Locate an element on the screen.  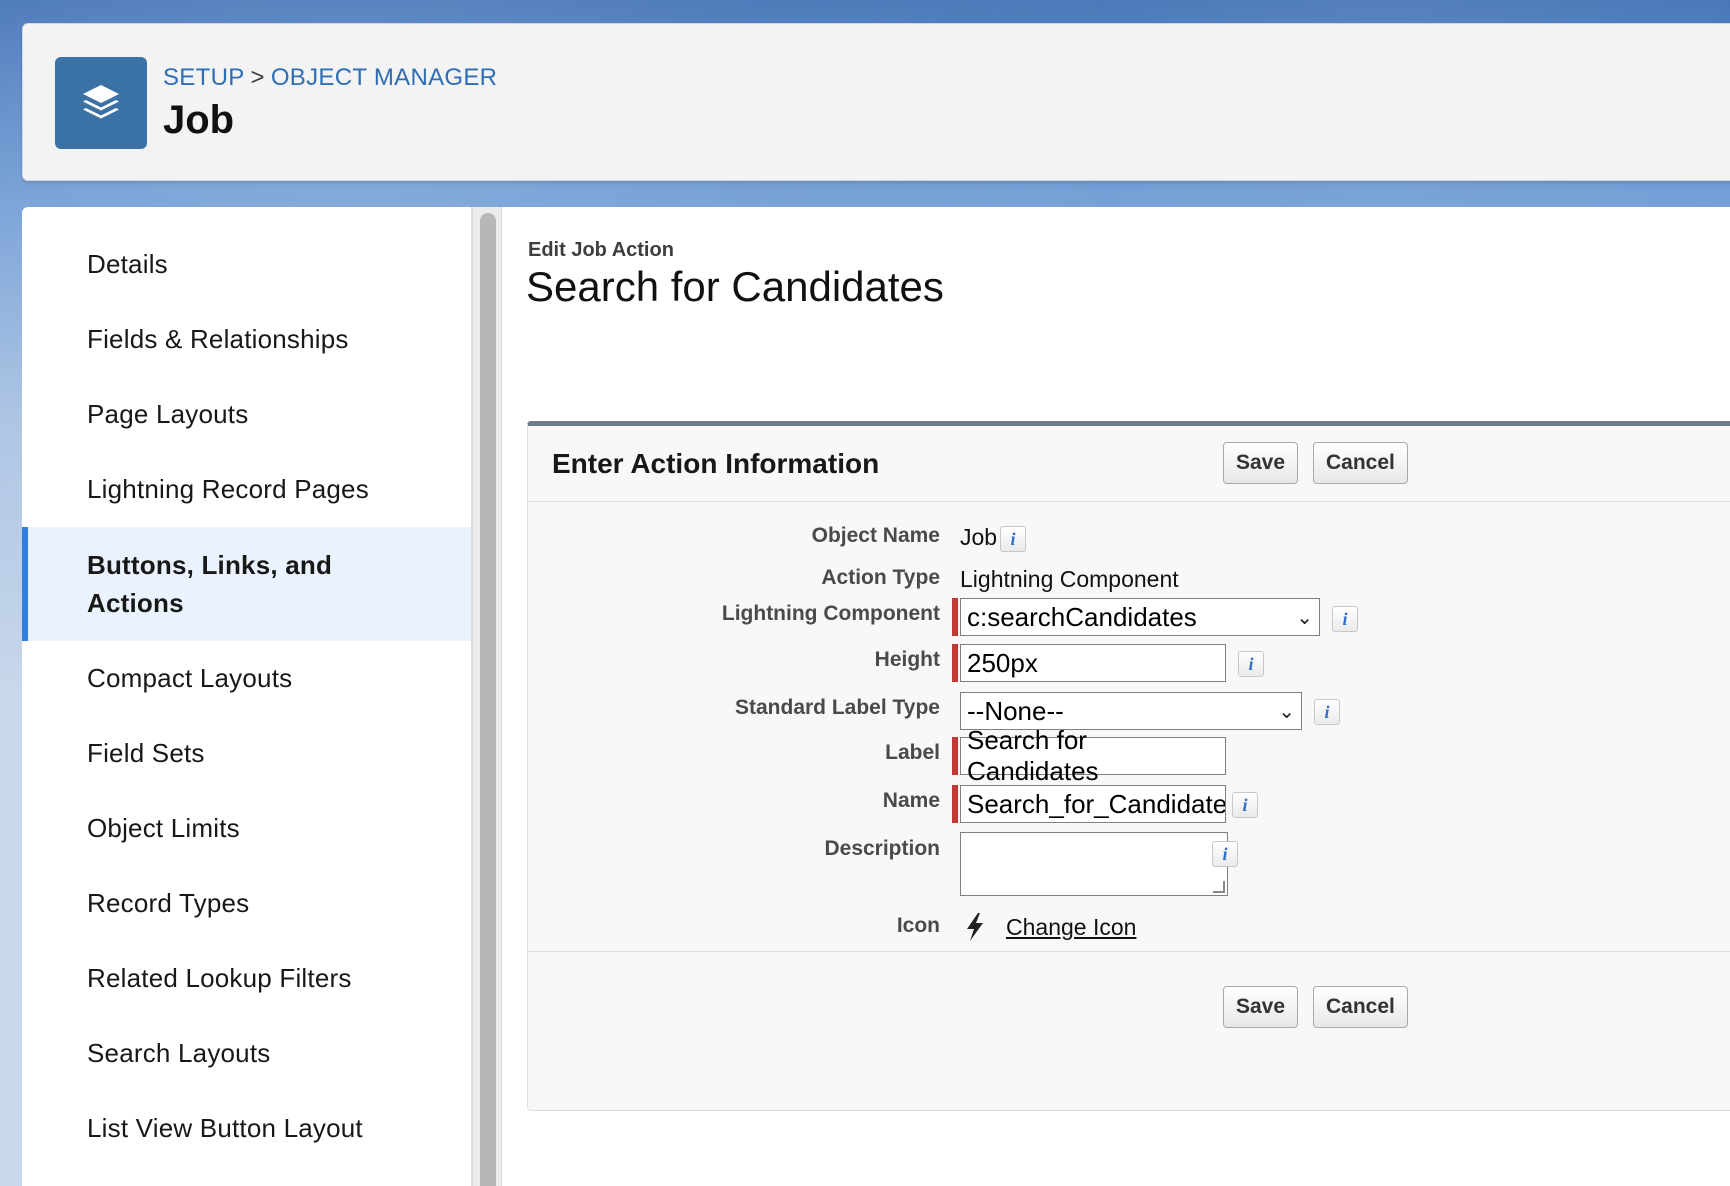
standard-label-type-label: Standard Label Type is located at coordinates (837, 707).